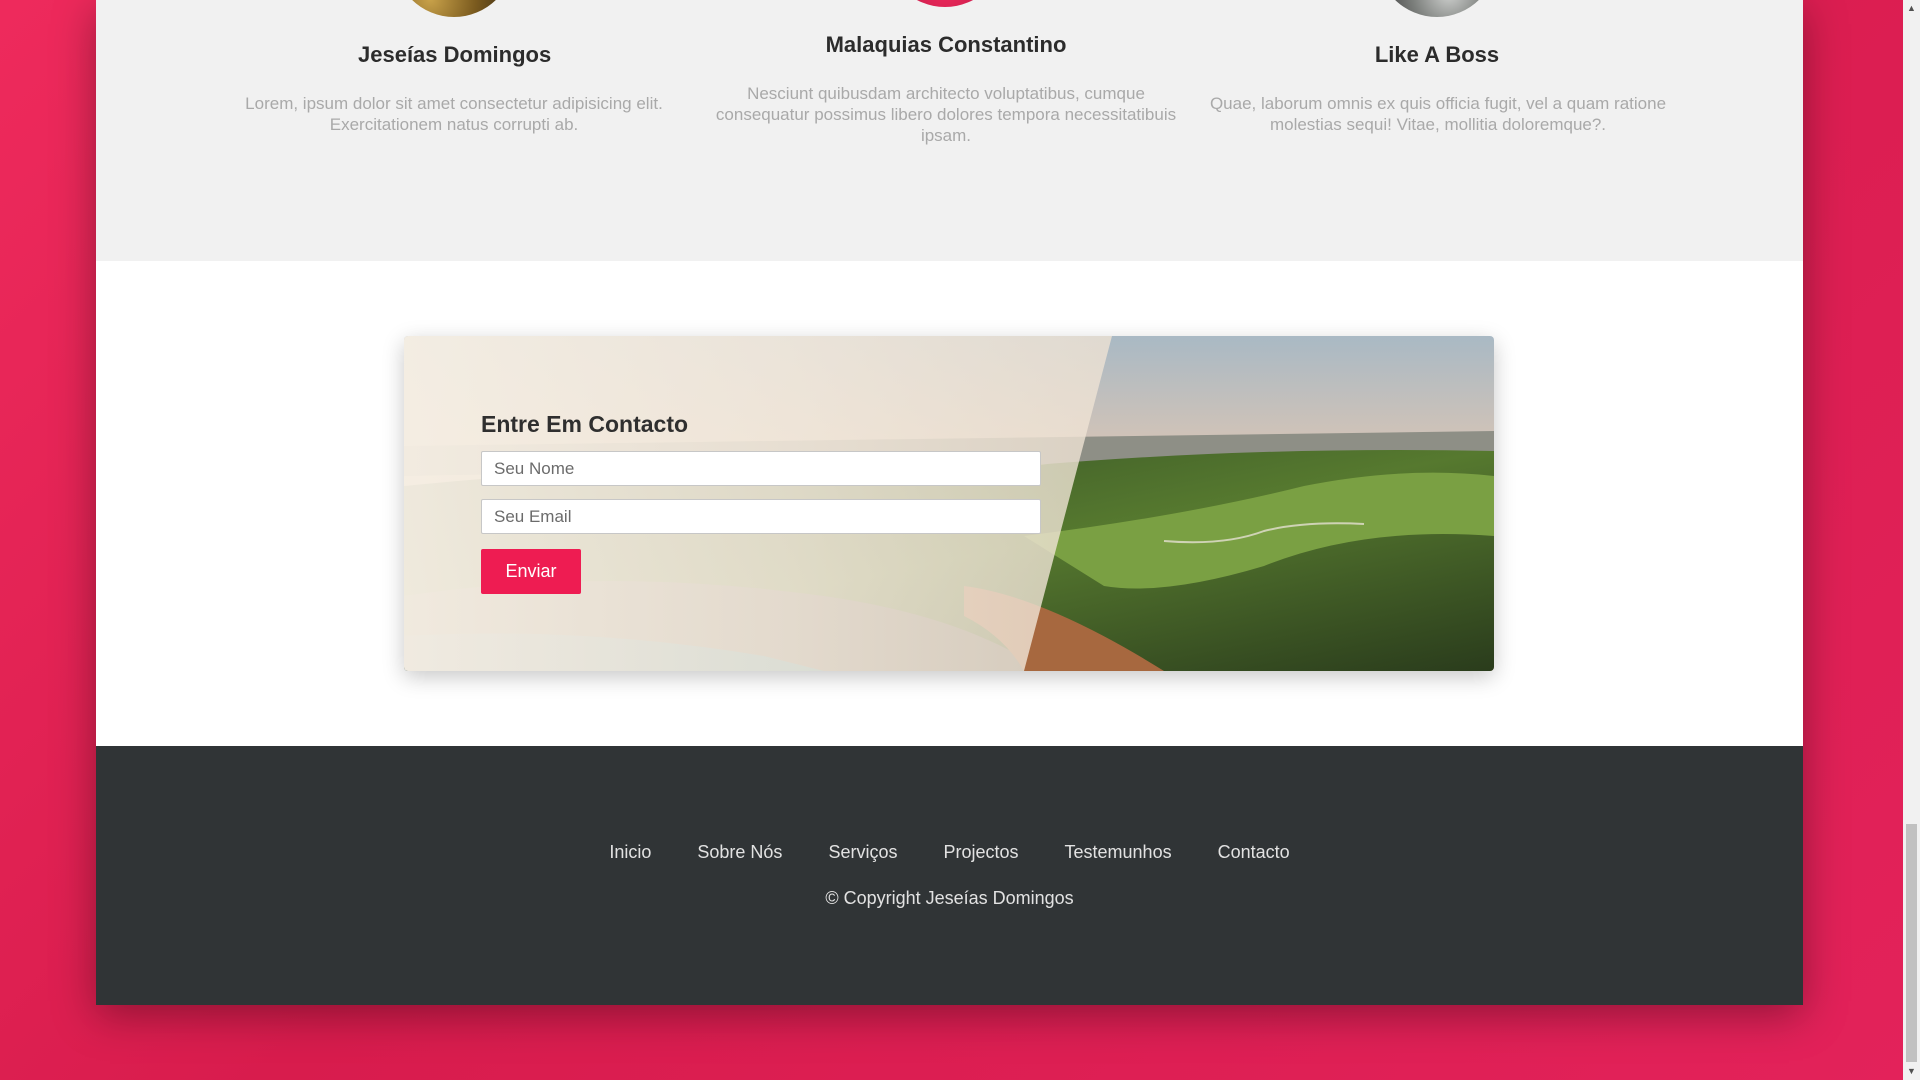 Image resolution: width=1920 pixels, height=1080 pixels. What do you see at coordinates (949, 898) in the screenshot?
I see `copyright-text: © Copyright Jeseías Domingos` at bounding box center [949, 898].